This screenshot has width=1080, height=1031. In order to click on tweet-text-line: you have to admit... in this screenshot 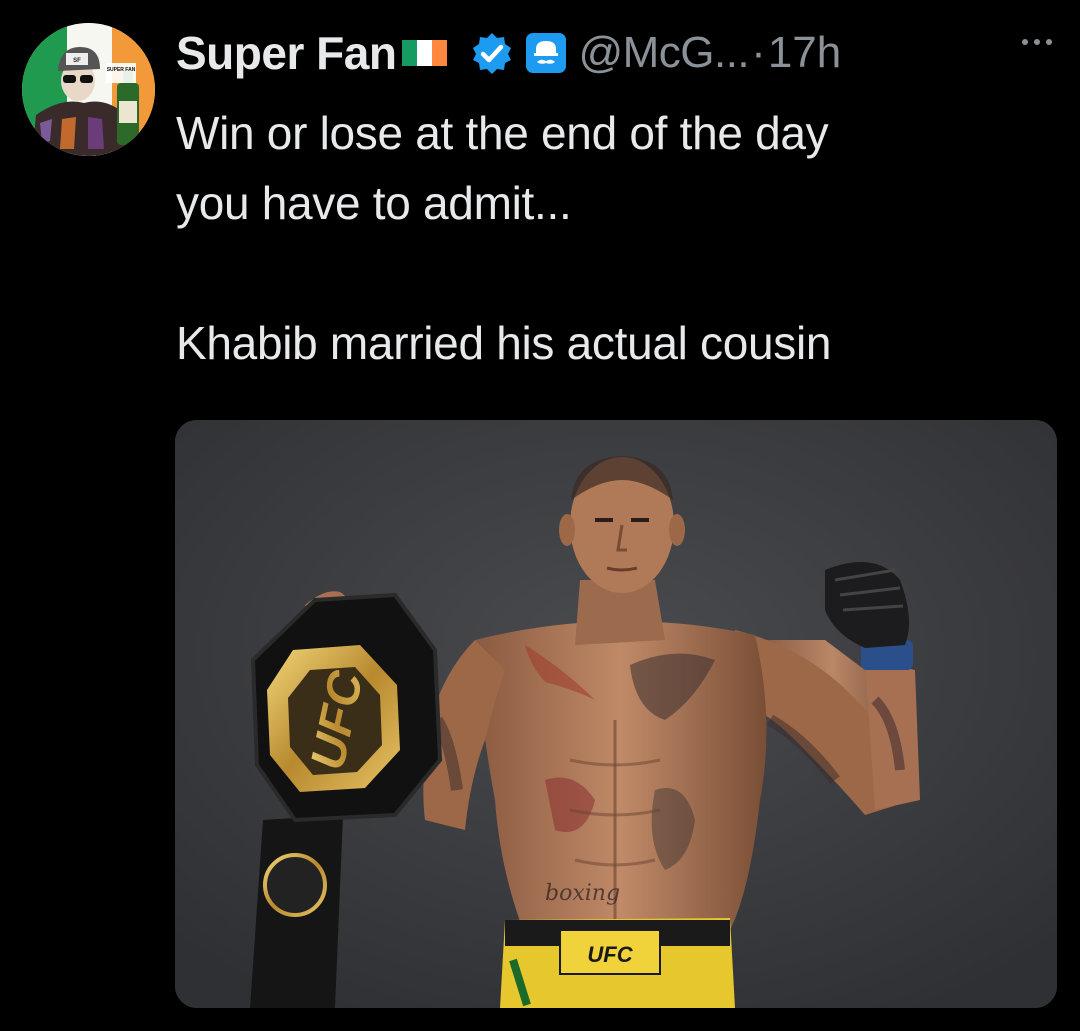, I will do `click(374, 203)`.